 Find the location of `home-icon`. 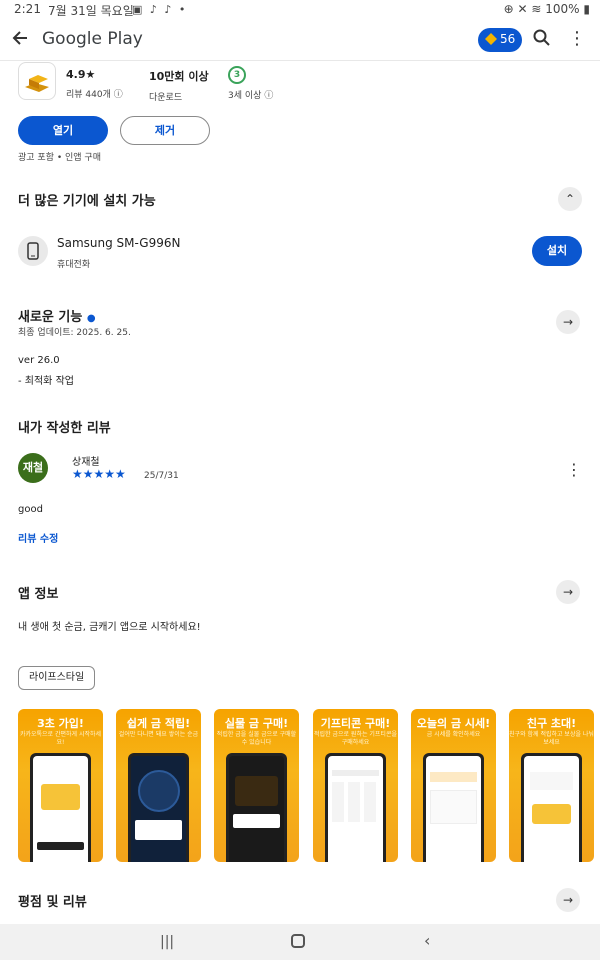

home-icon is located at coordinates (298, 941).